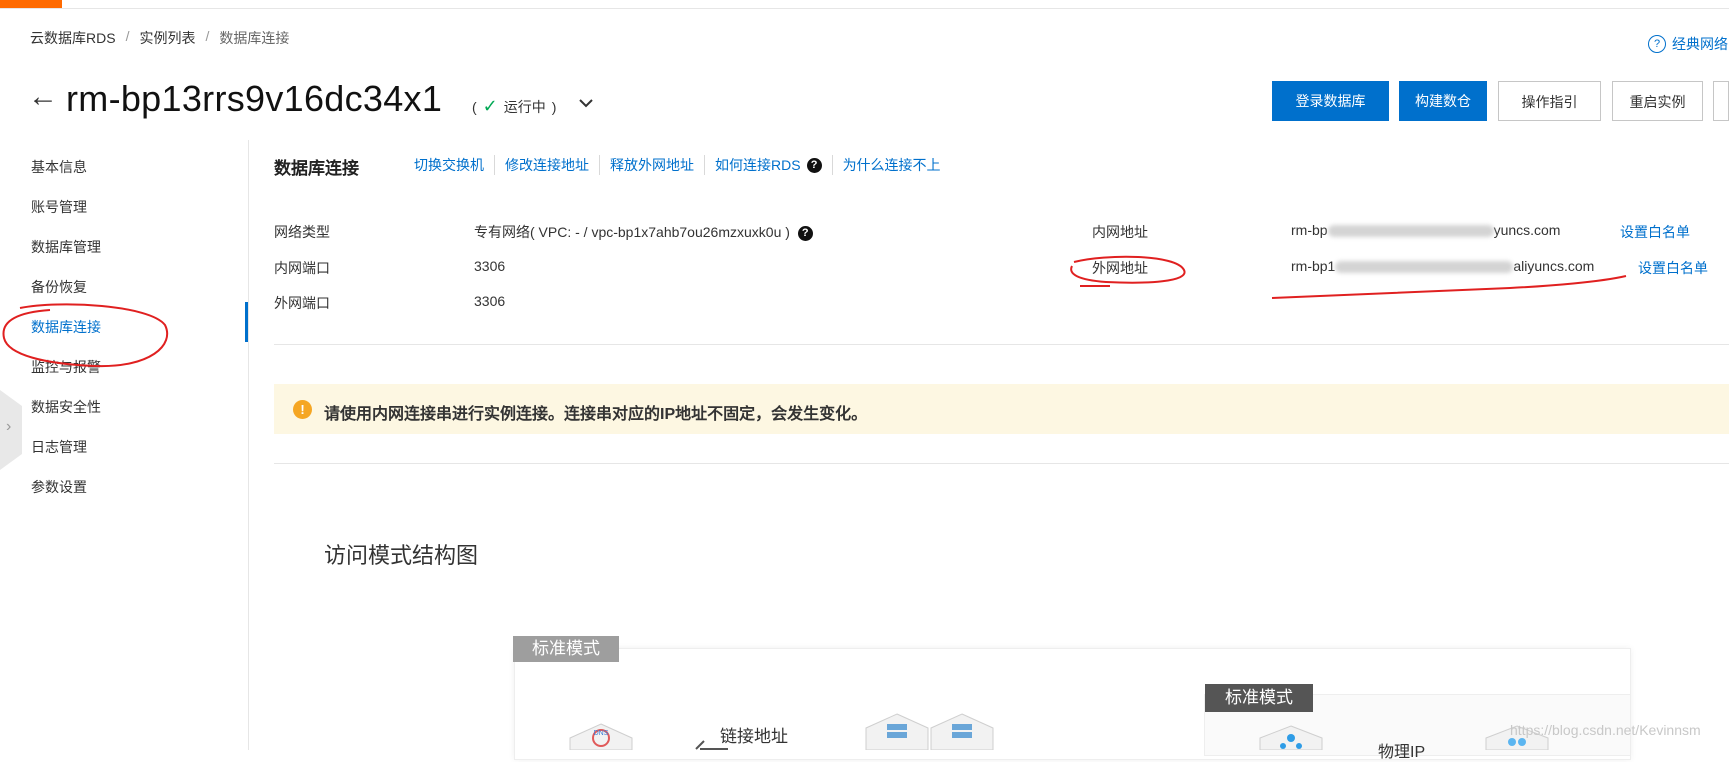 This screenshot has height=762, width=1729. I want to click on build-warehouse-button: 构建数仓, so click(1443, 101).